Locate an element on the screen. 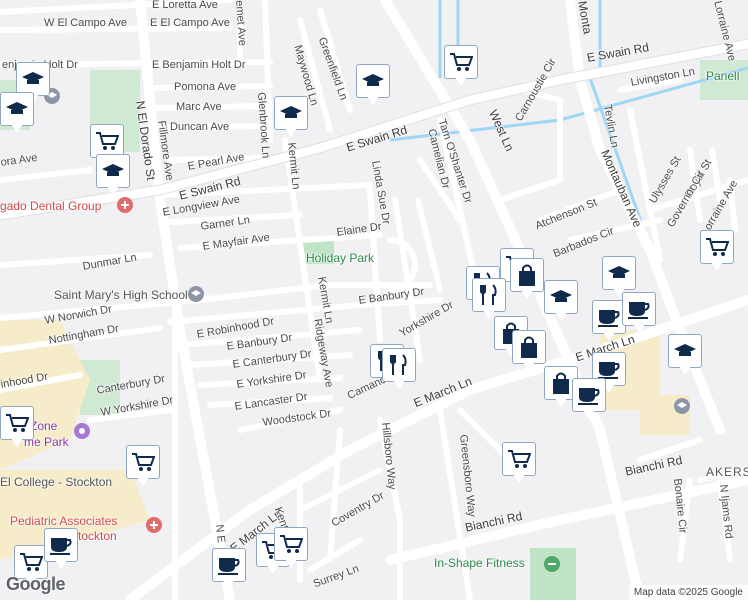  google-logo: Google is located at coordinates (36, 584).